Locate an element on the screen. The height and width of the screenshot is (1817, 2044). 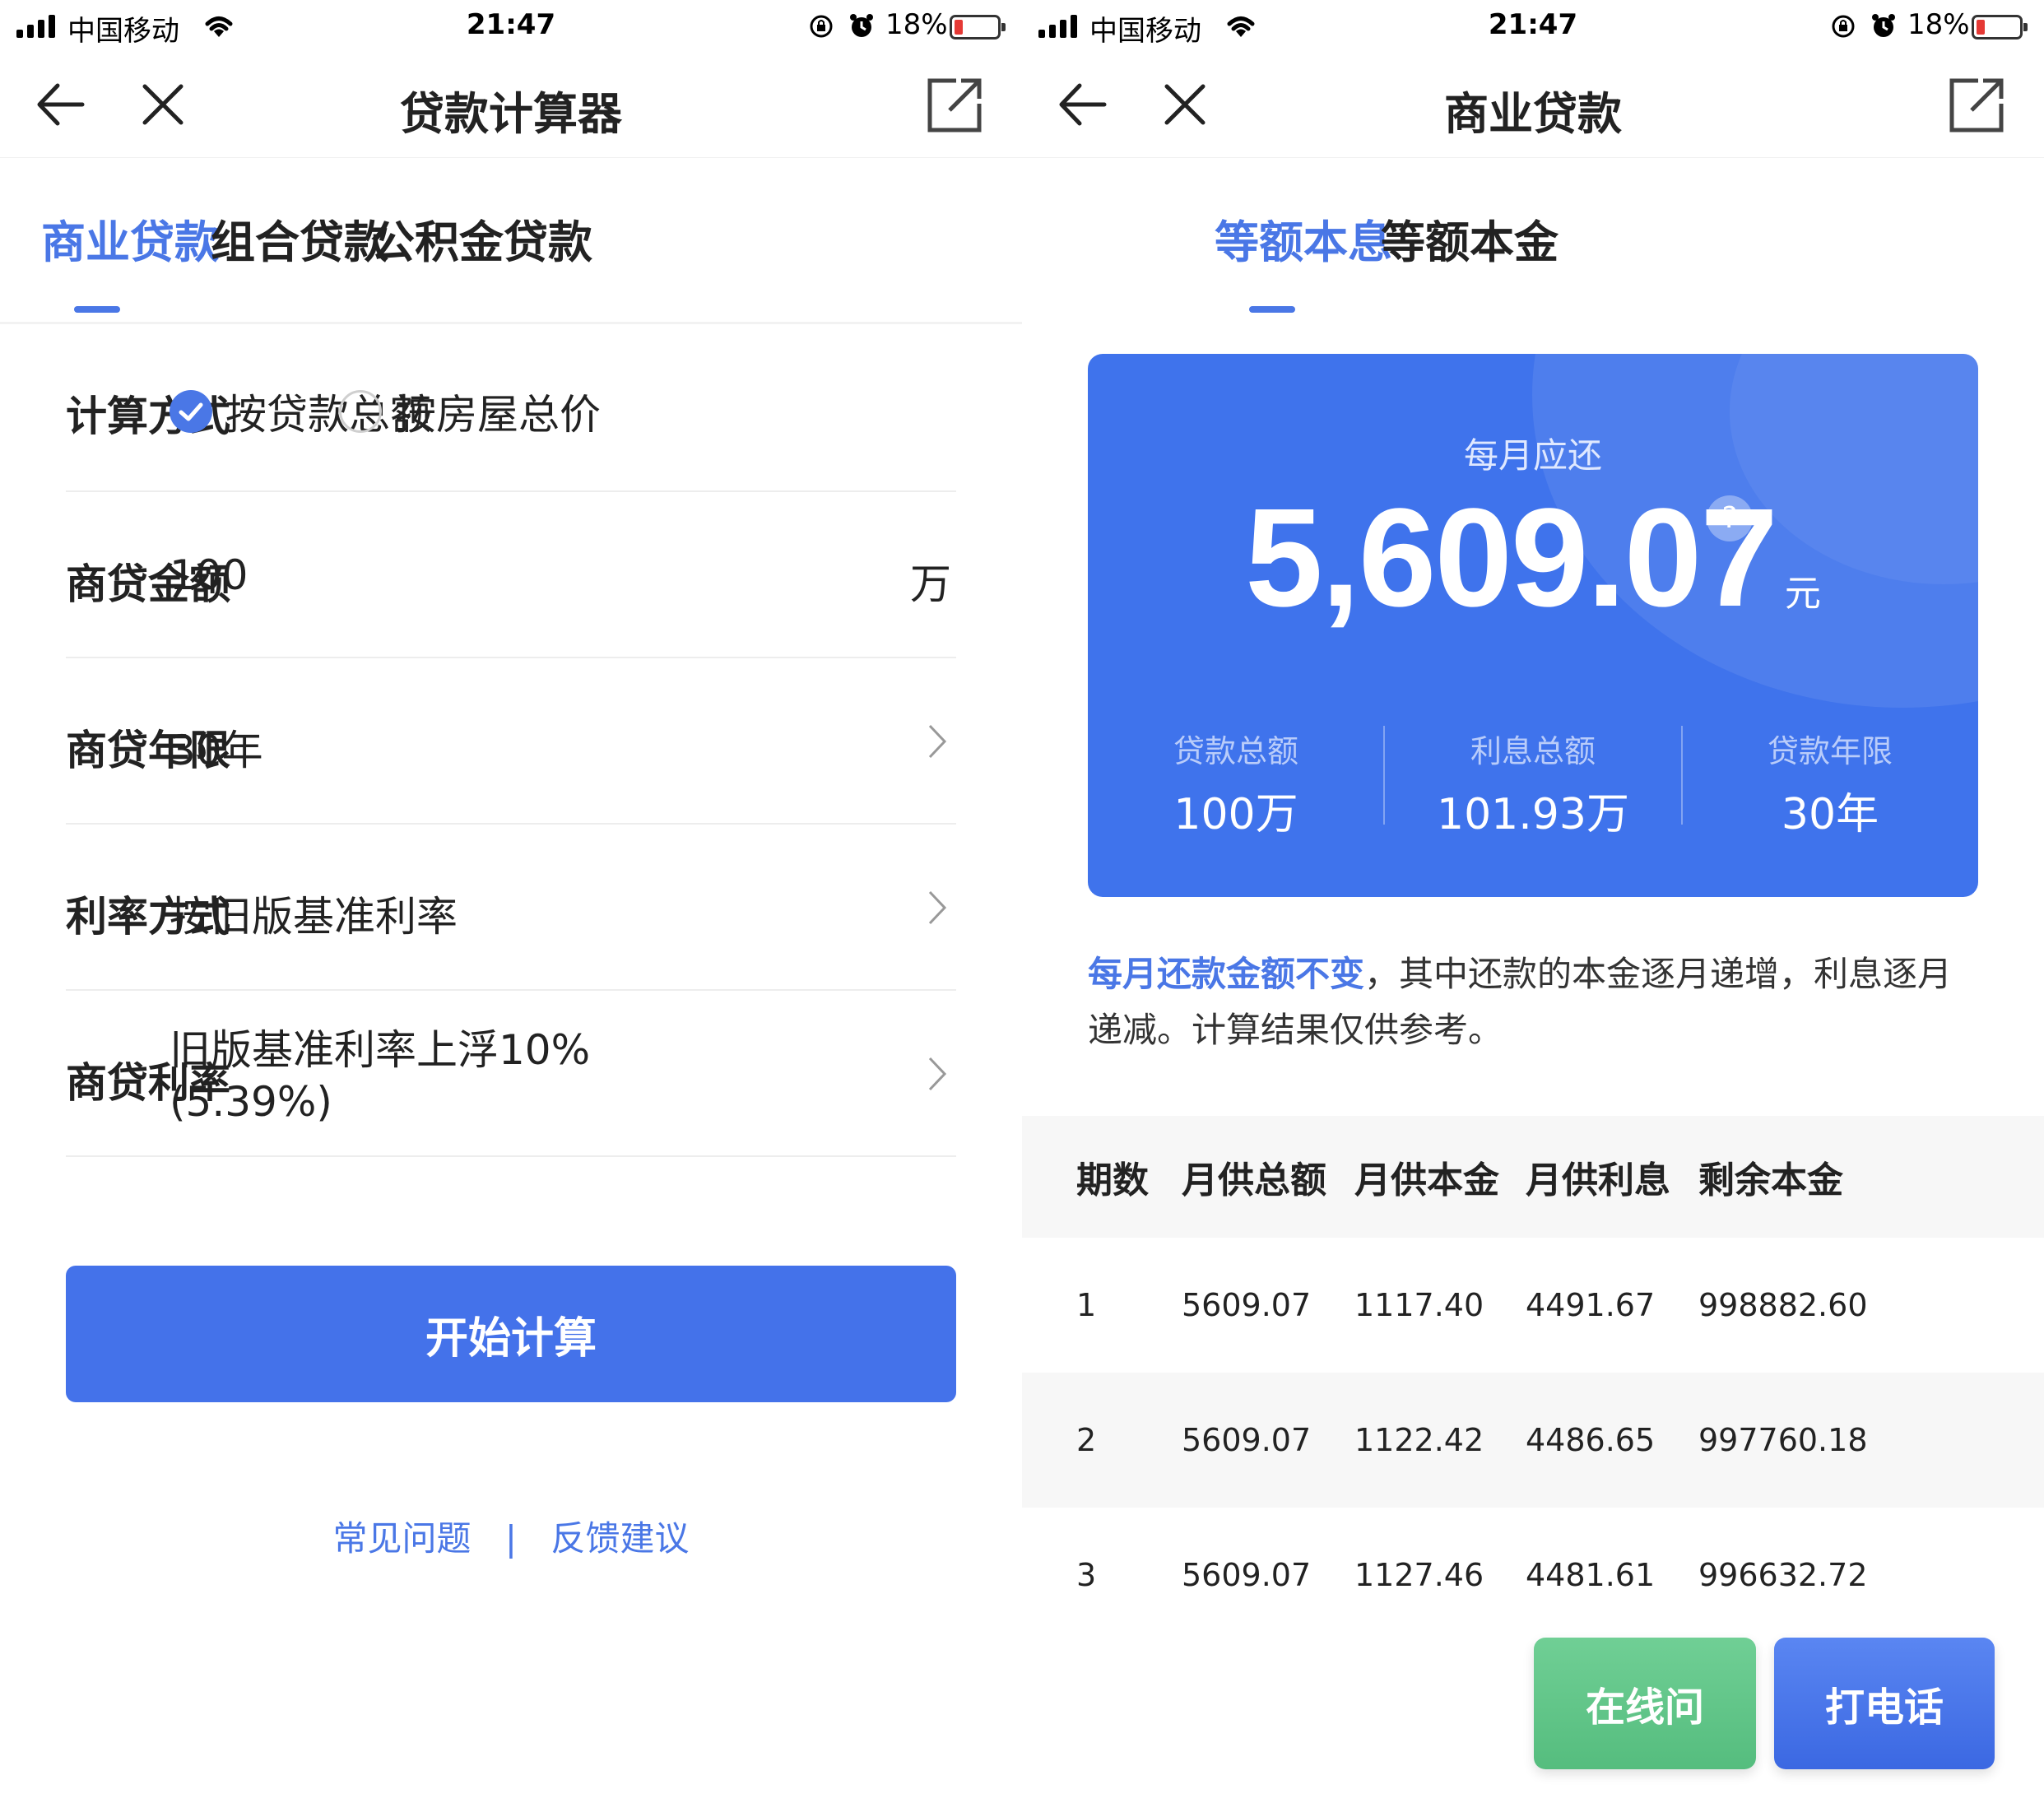
page-title: 商业贷款 is located at coordinates (1533, 114).